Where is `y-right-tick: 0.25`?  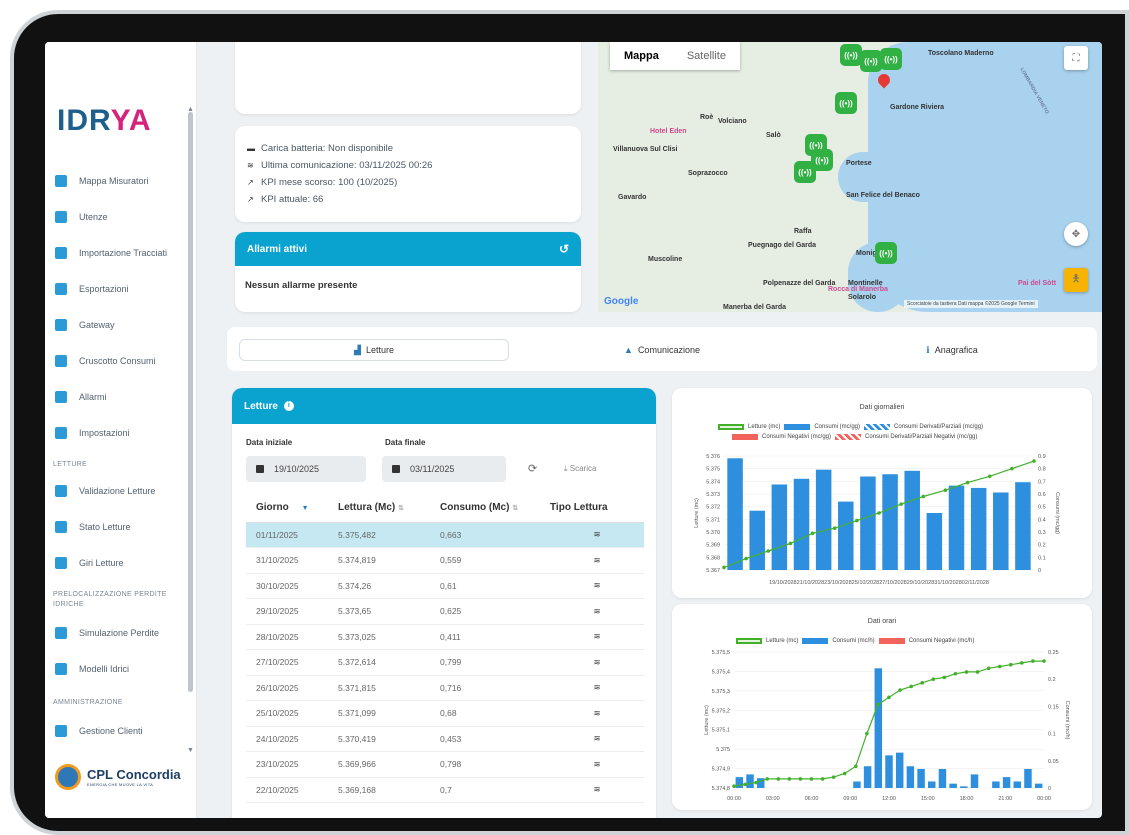 y-right-tick: 0.25 is located at coordinates (1053, 653).